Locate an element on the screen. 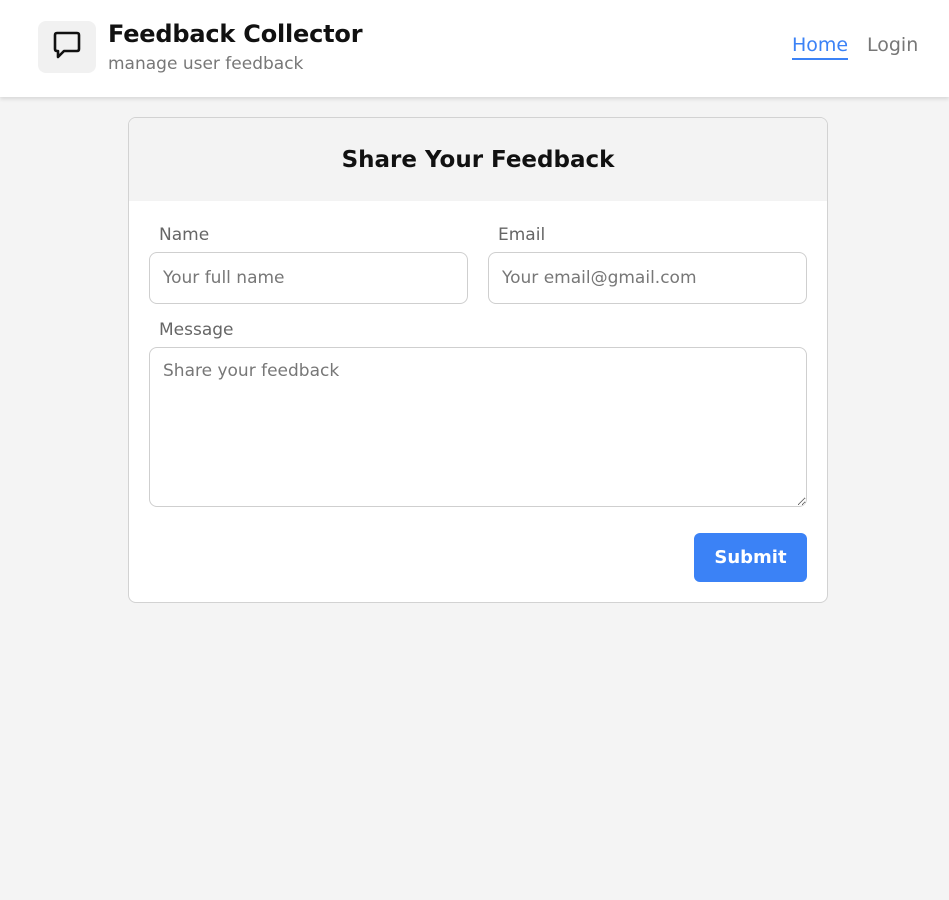  email-label: Email is located at coordinates (522, 235).